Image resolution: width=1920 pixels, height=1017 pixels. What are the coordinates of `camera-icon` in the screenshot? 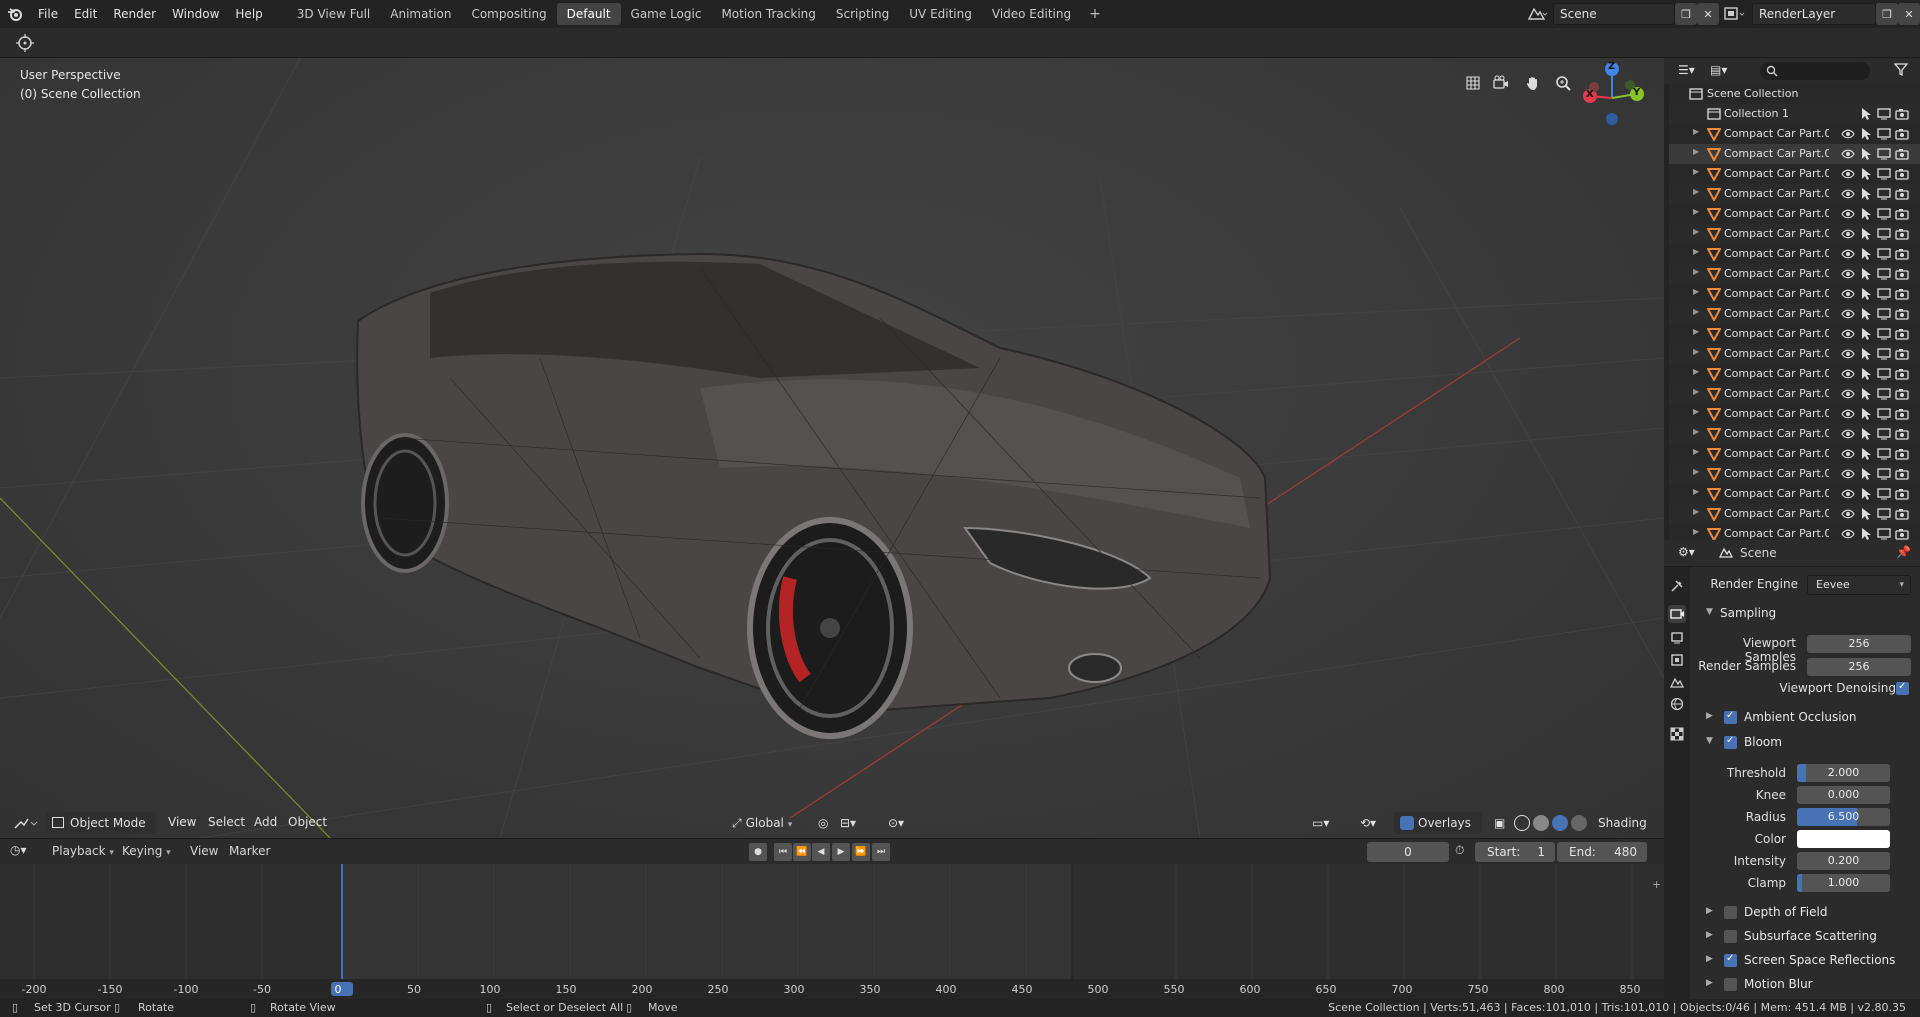 It's located at (1501, 83).